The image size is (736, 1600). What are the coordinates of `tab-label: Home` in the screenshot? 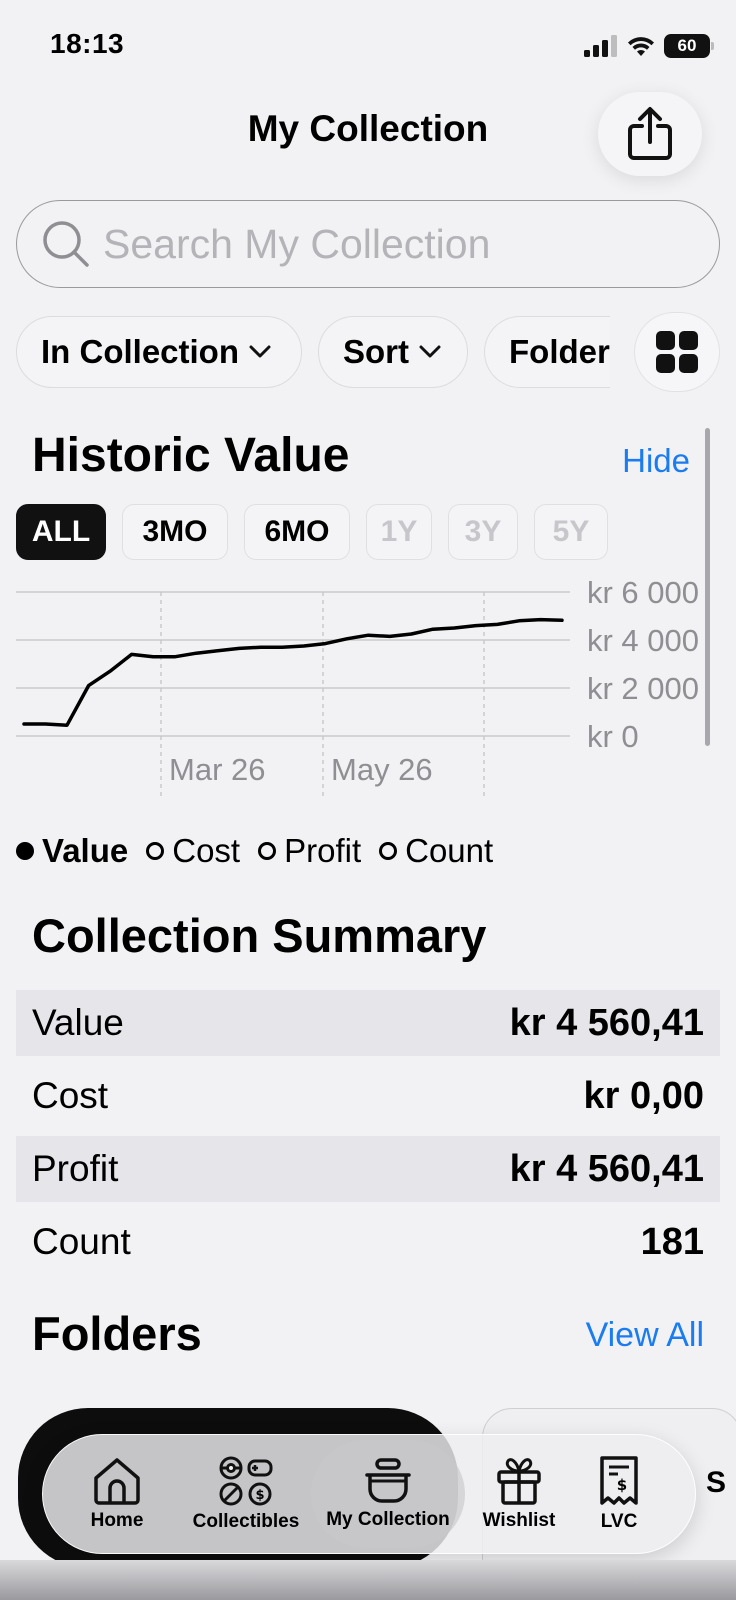 It's located at (117, 1520).